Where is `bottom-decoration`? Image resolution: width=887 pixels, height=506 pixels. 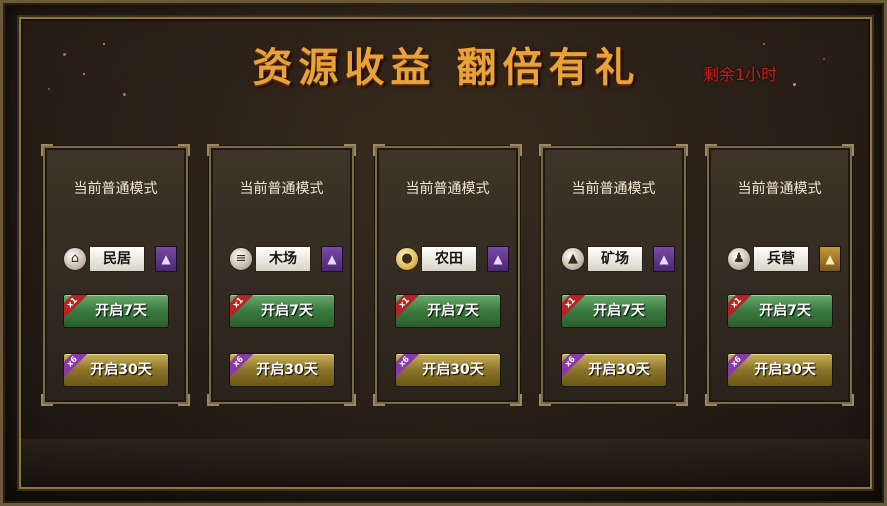
bottom-decoration is located at coordinates (445, 463).